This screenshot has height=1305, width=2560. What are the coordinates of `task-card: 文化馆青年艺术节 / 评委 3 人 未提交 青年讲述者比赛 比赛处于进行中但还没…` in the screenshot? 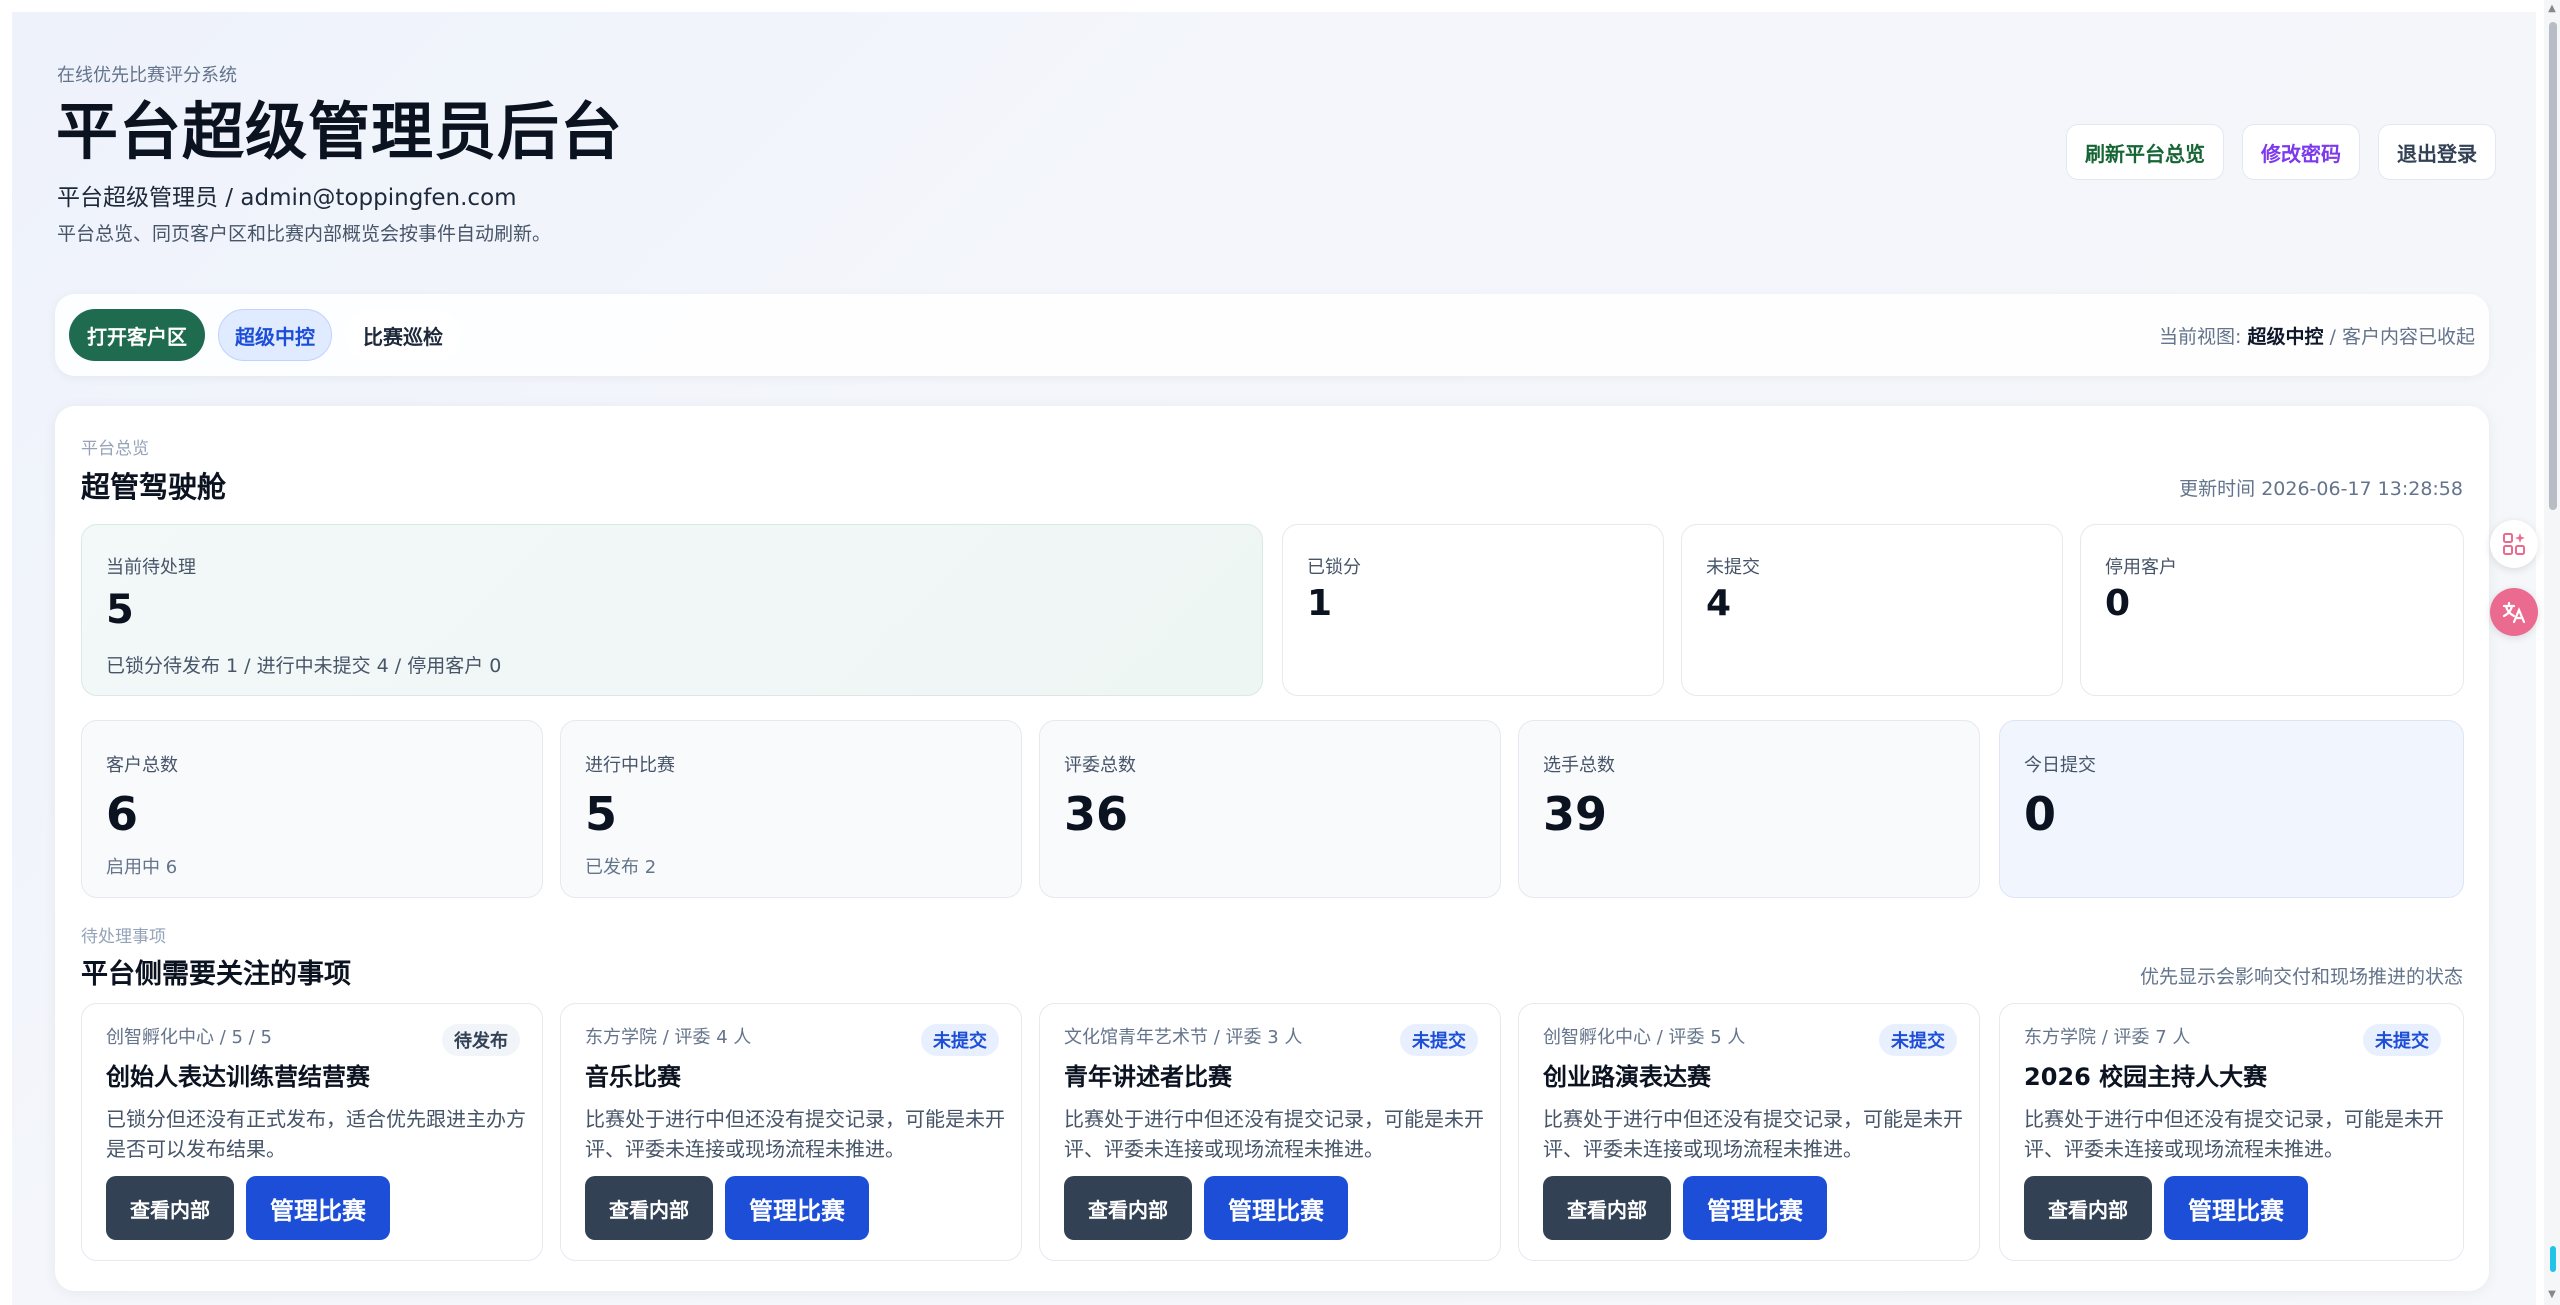 It's located at (1270, 1132).